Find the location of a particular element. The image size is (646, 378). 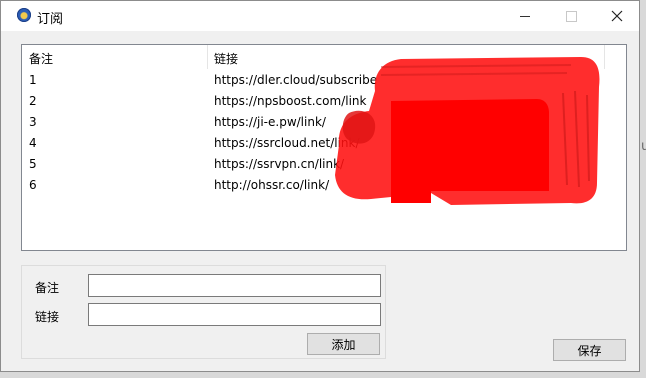

row-note: 4 is located at coordinates (33, 143).